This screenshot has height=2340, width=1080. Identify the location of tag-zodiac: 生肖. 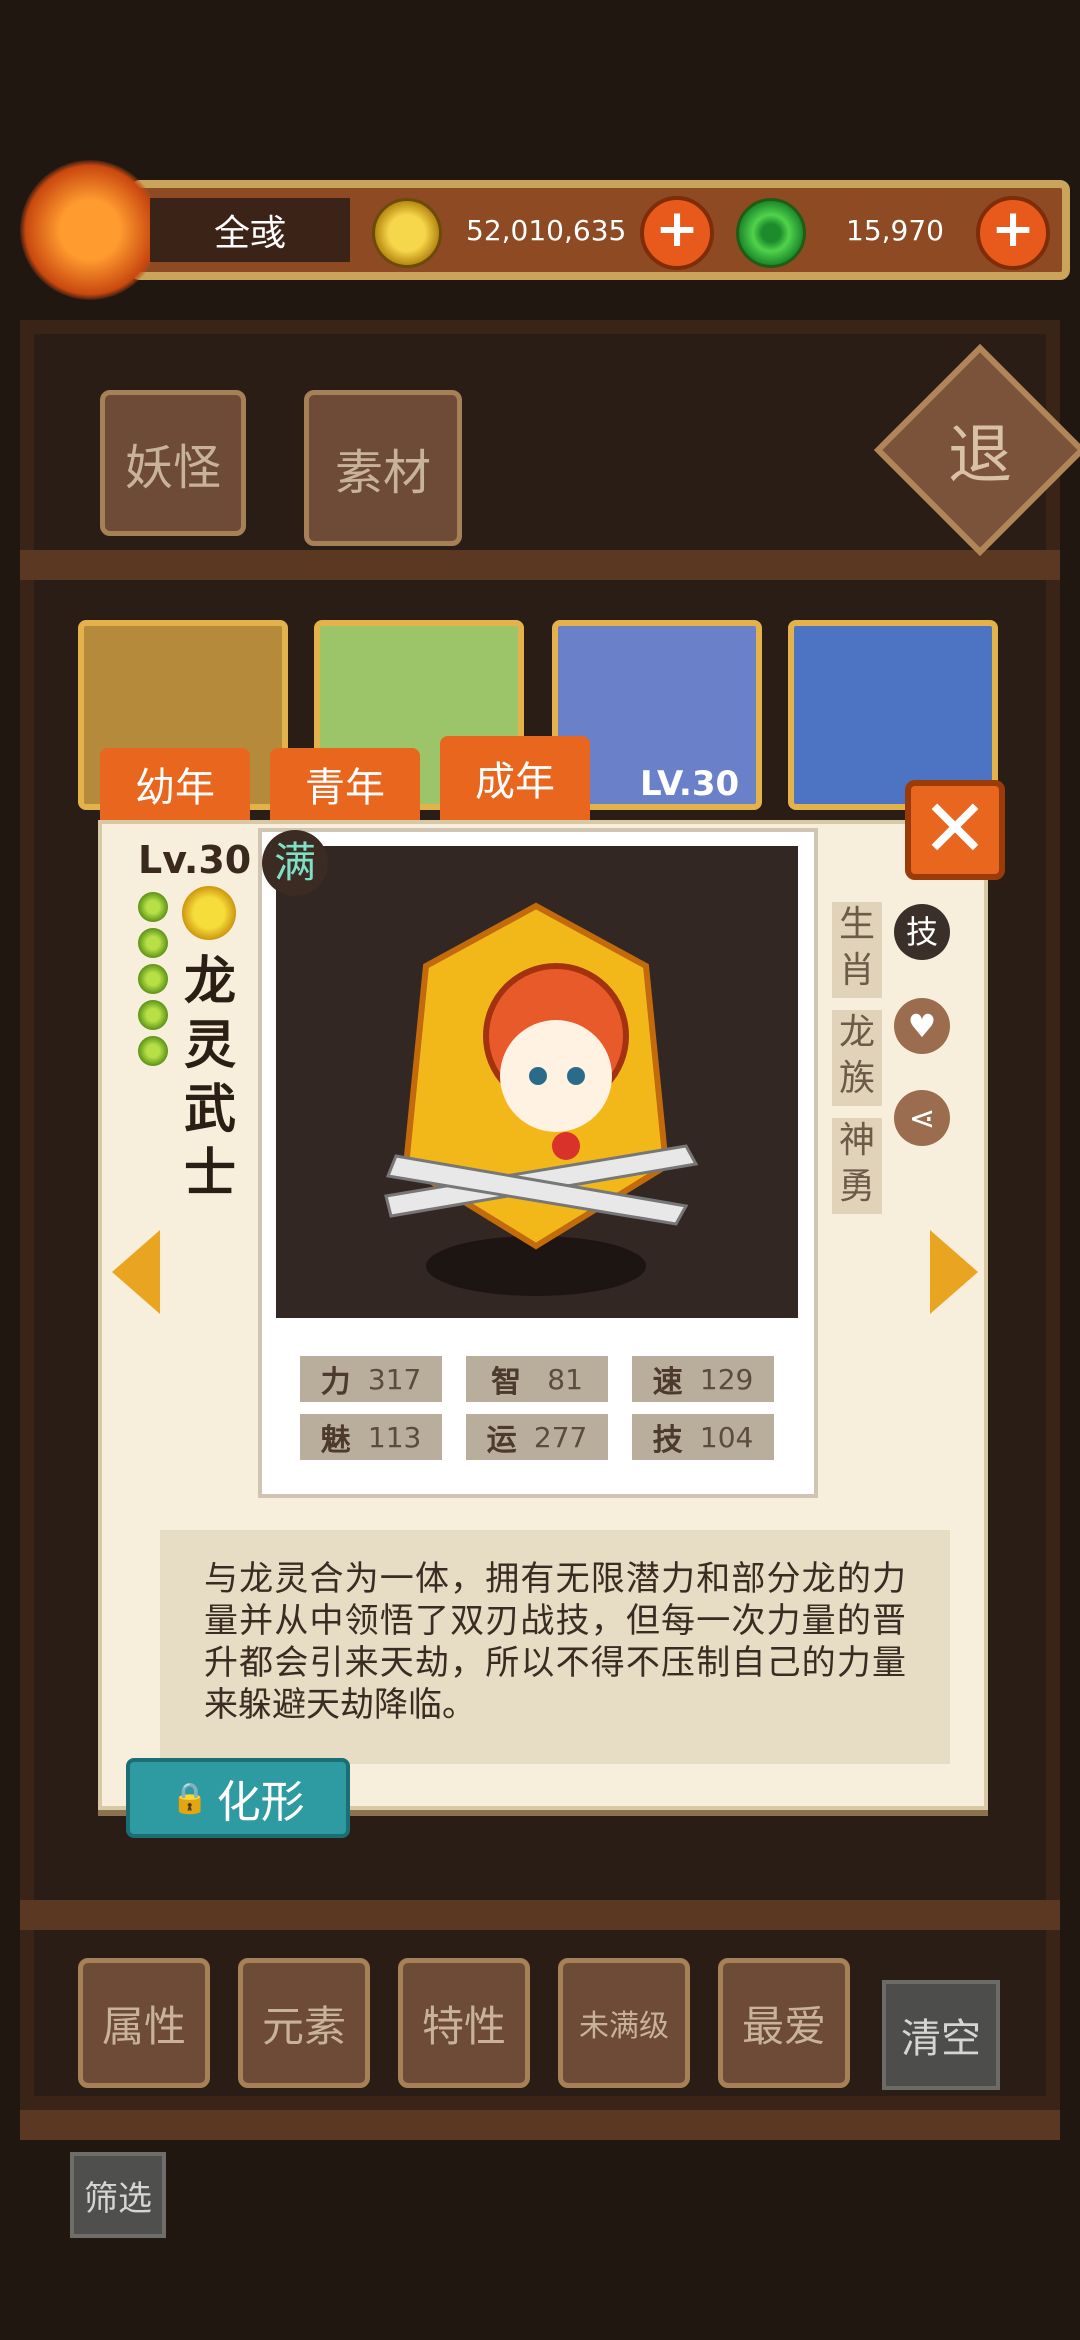
(857, 950).